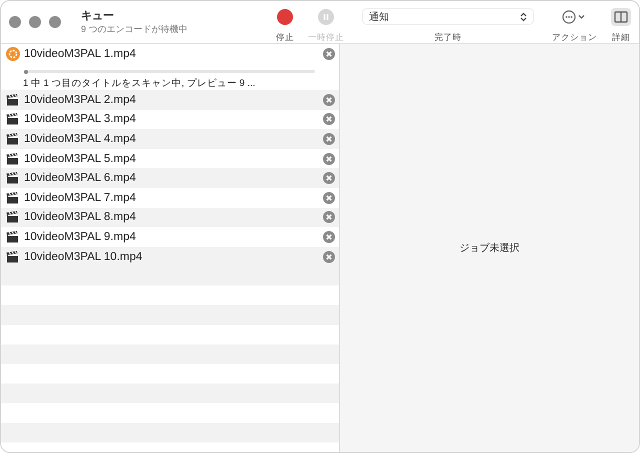 Image resolution: width=640 pixels, height=453 pixels. I want to click on close-icon, so click(15, 22).